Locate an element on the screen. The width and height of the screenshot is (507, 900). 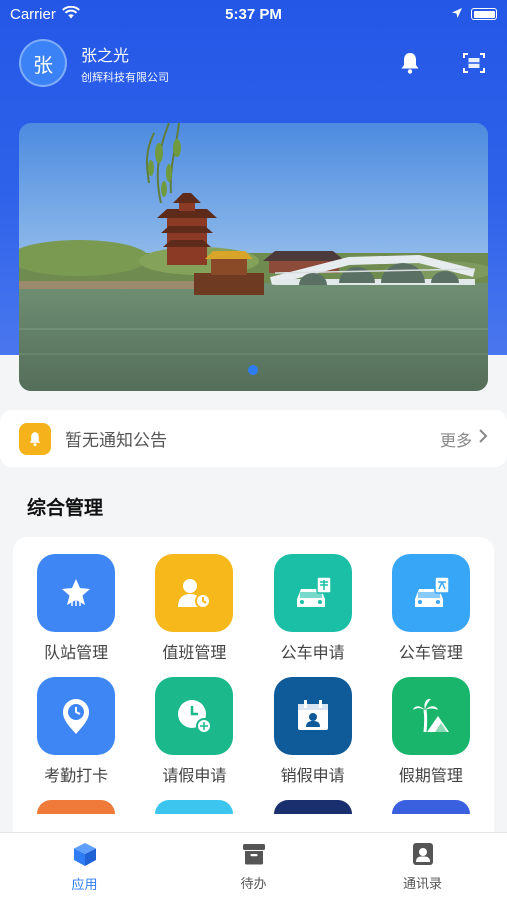
app-label: 公车管理 is located at coordinates (430, 653).